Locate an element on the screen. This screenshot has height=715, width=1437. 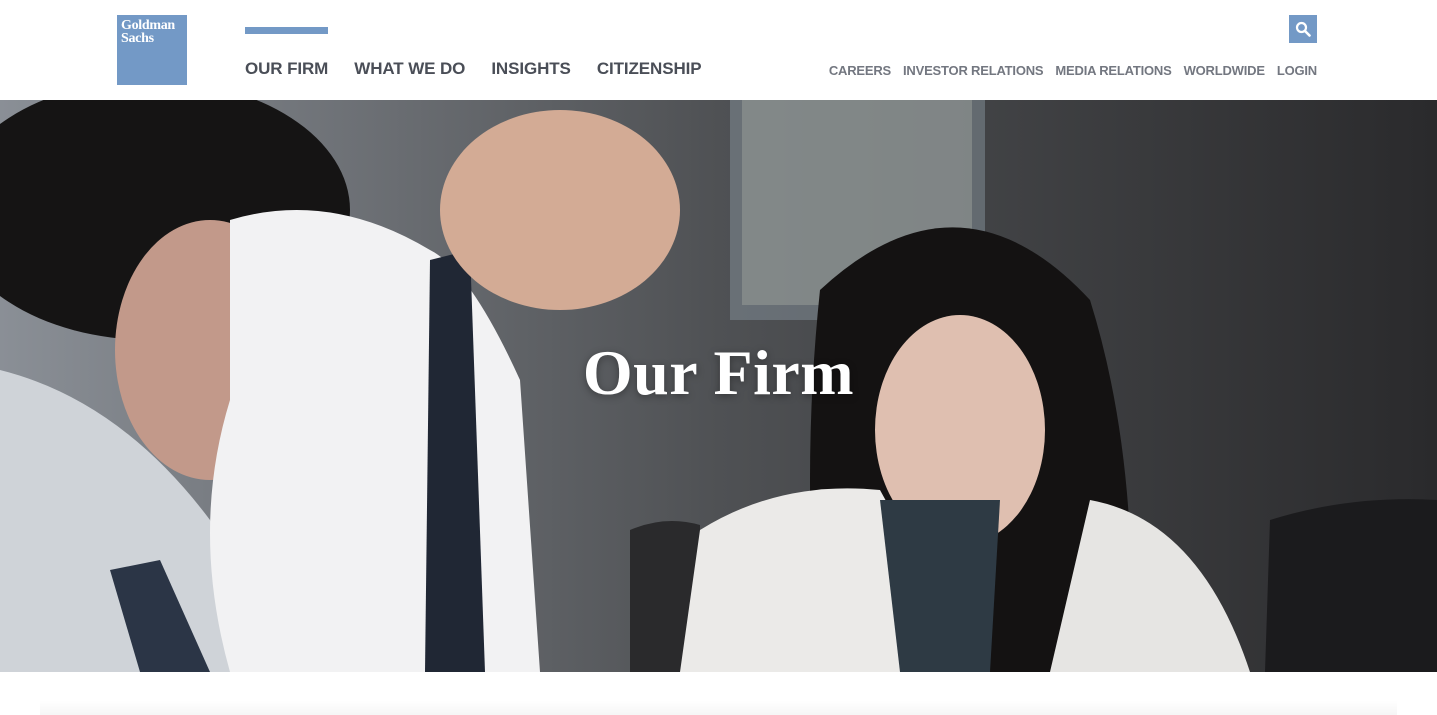
person-middle-face is located at coordinates (560, 210).